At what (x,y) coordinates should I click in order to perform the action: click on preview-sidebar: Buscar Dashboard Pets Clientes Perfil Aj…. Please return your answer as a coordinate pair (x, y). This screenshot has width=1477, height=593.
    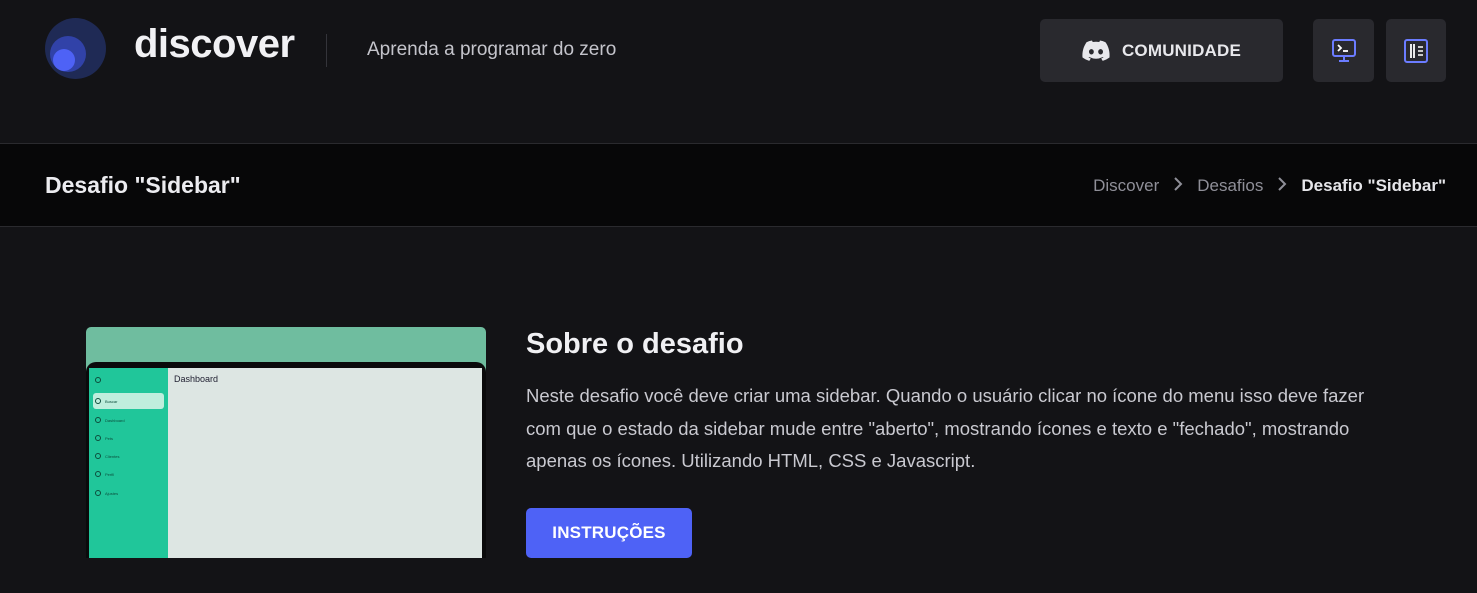
    Looking at the image, I should click on (128, 463).